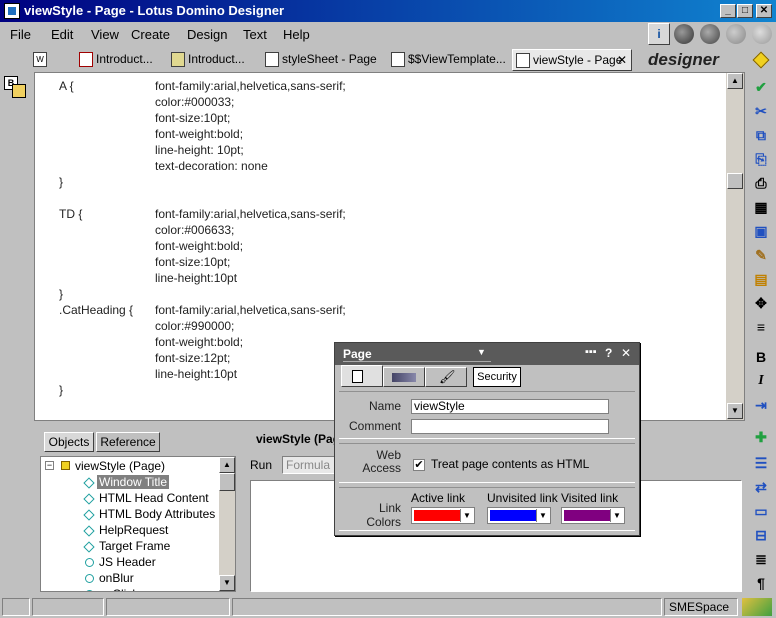 The width and height of the screenshot is (776, 618). What do you see at coordinates (49, 465) in the screenshot?
I see `collapse-icon: −` at bounding box center [49, 465].